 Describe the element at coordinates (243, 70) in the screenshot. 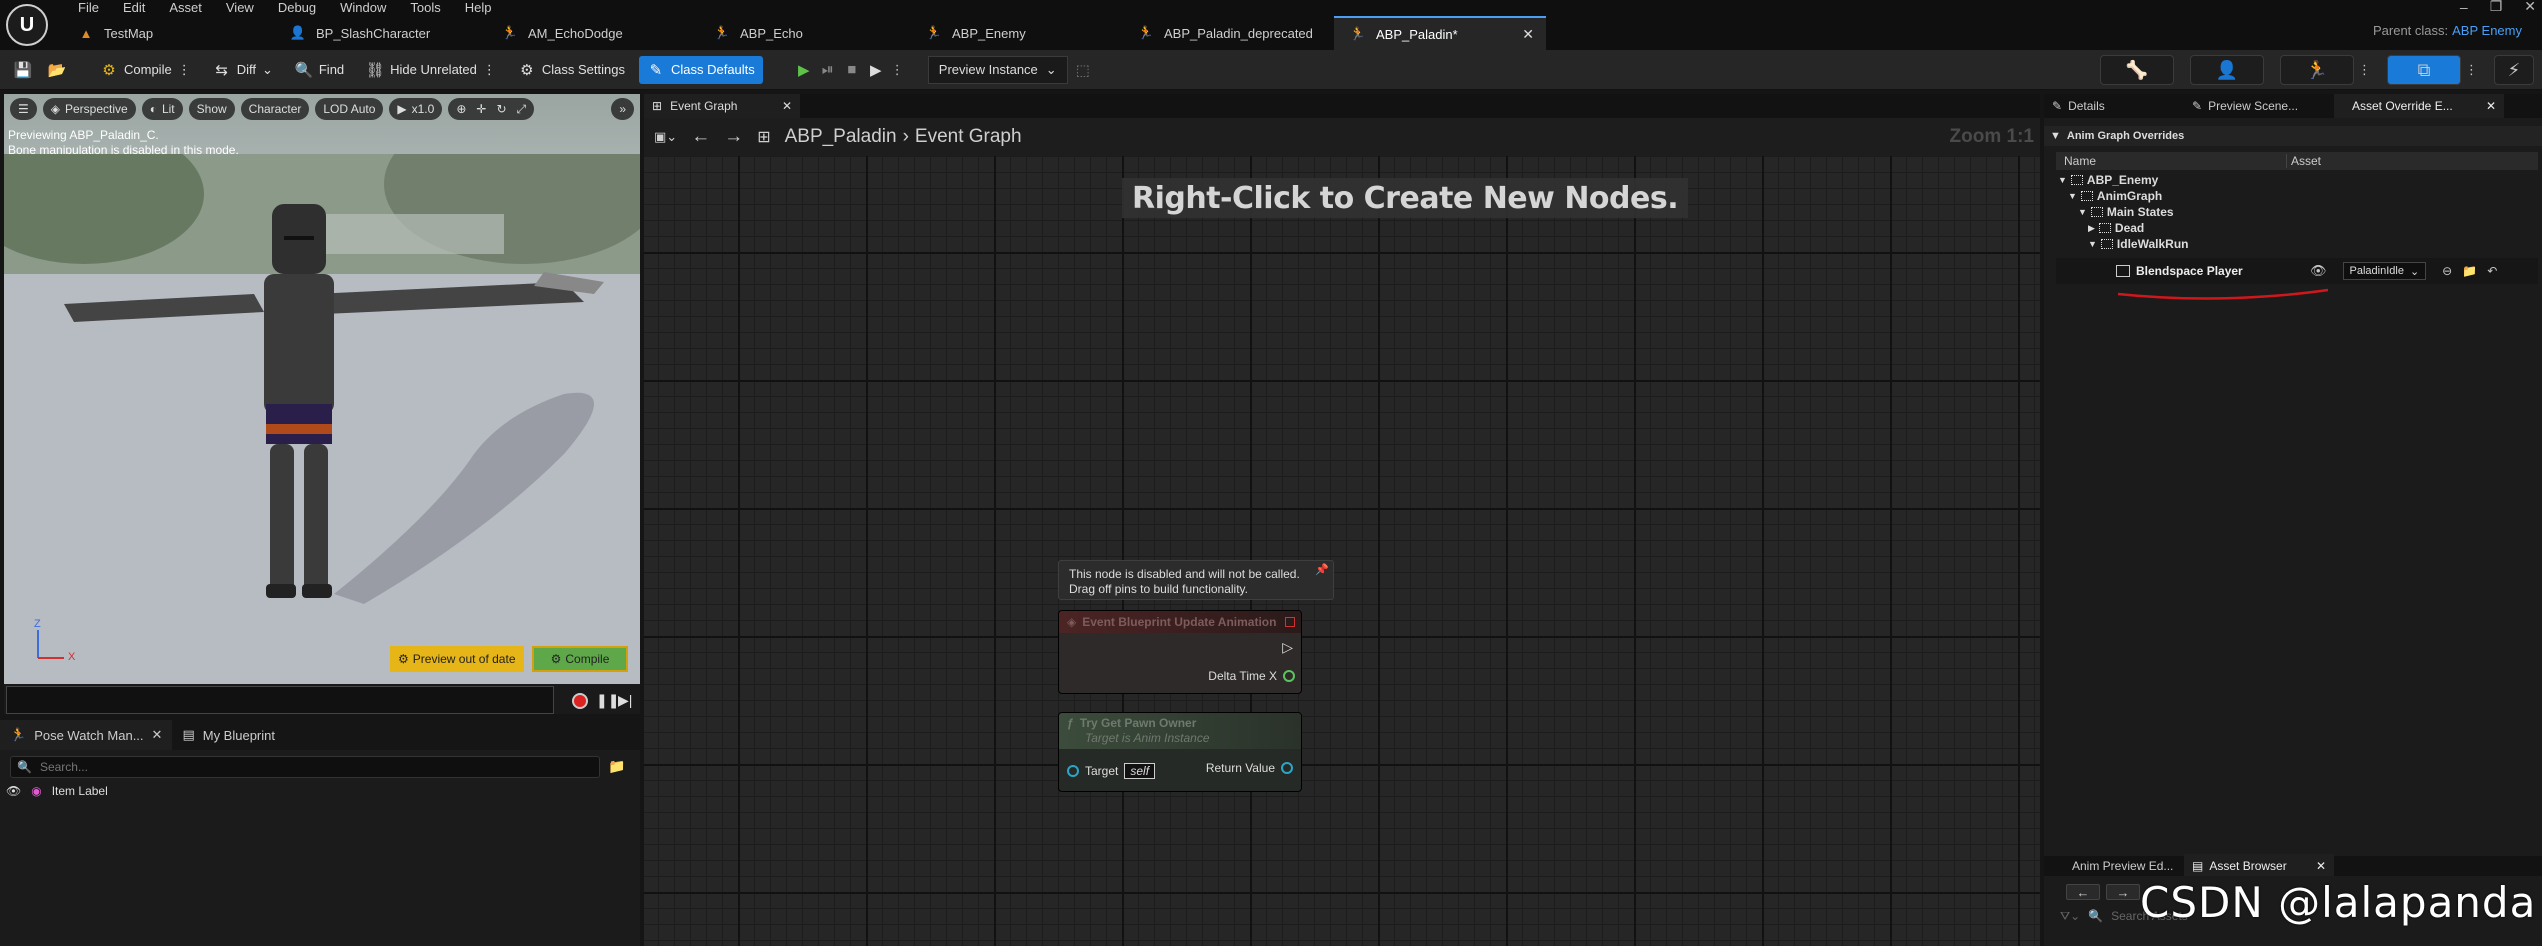

I see `diff-button: ⇆ Diff ⌄` at that location.